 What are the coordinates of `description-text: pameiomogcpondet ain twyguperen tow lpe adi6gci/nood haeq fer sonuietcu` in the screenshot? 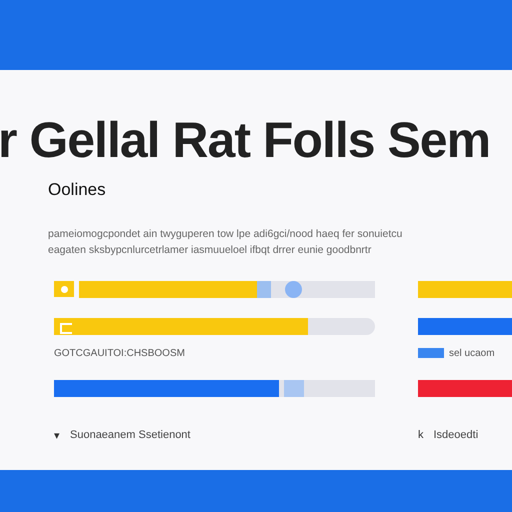 It's located at (225, 234).